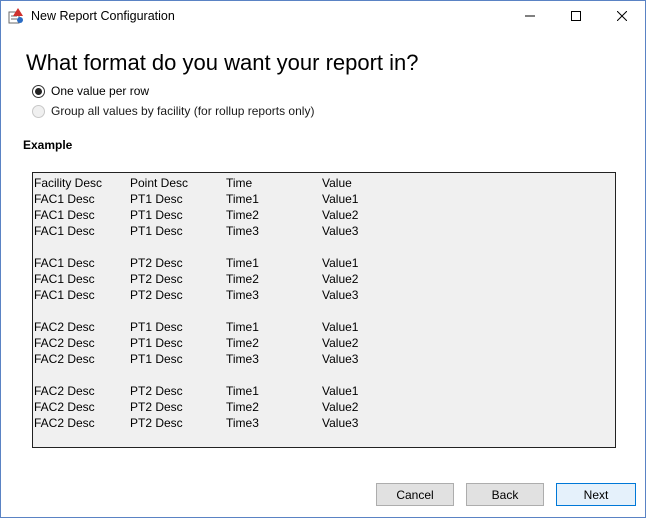 This screenshot has width=646, height=518. I want to click on close-icon, so click(622, 16).